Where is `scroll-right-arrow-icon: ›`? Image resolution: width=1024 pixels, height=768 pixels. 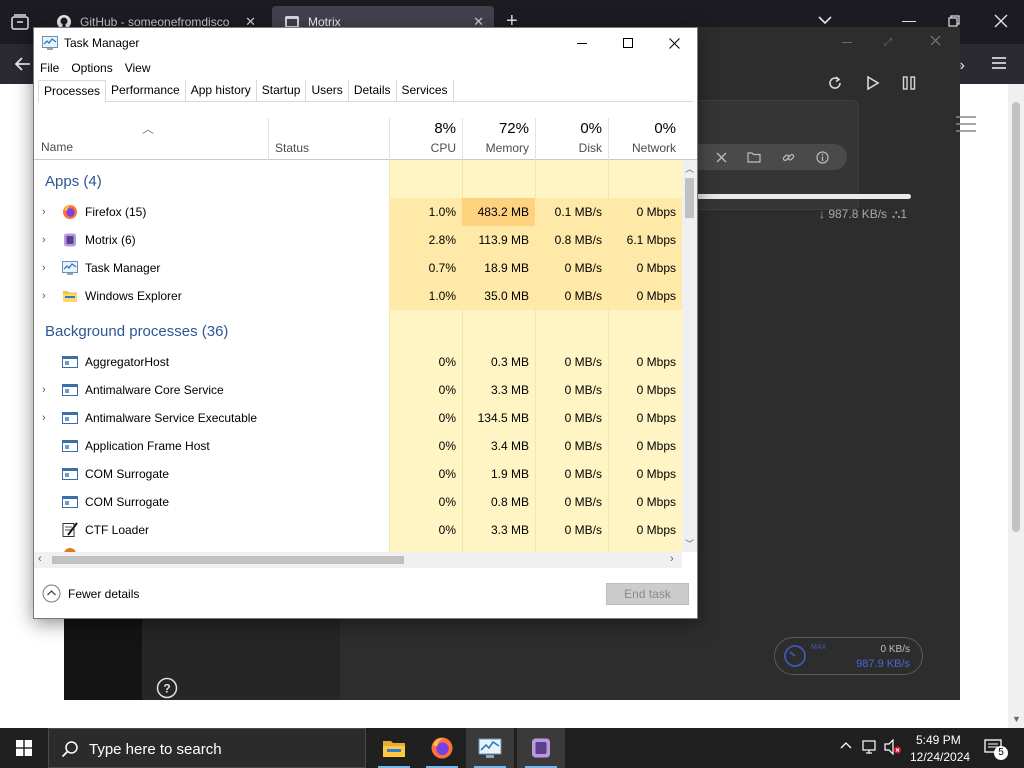 scroll-right-arrow-icon: › is located at coordinates (672, 559).